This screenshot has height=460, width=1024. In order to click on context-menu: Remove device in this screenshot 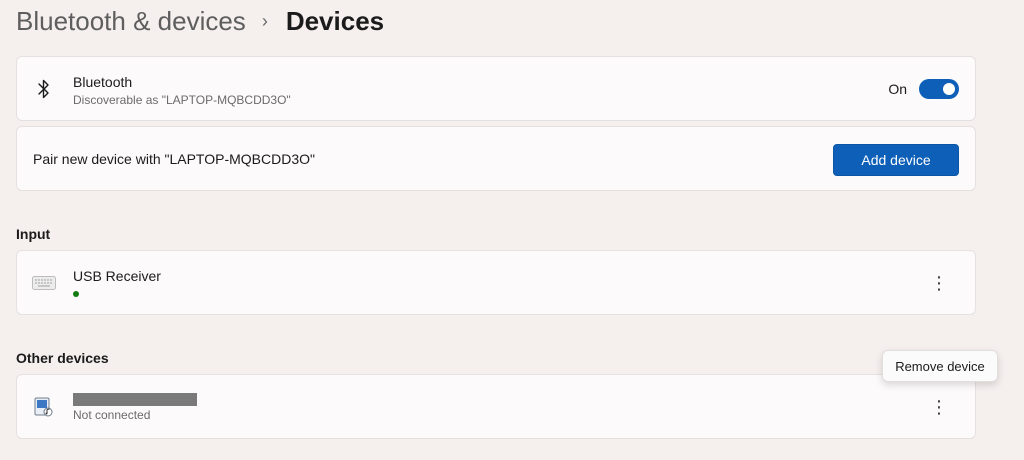, I will do `click(940, 366)`.